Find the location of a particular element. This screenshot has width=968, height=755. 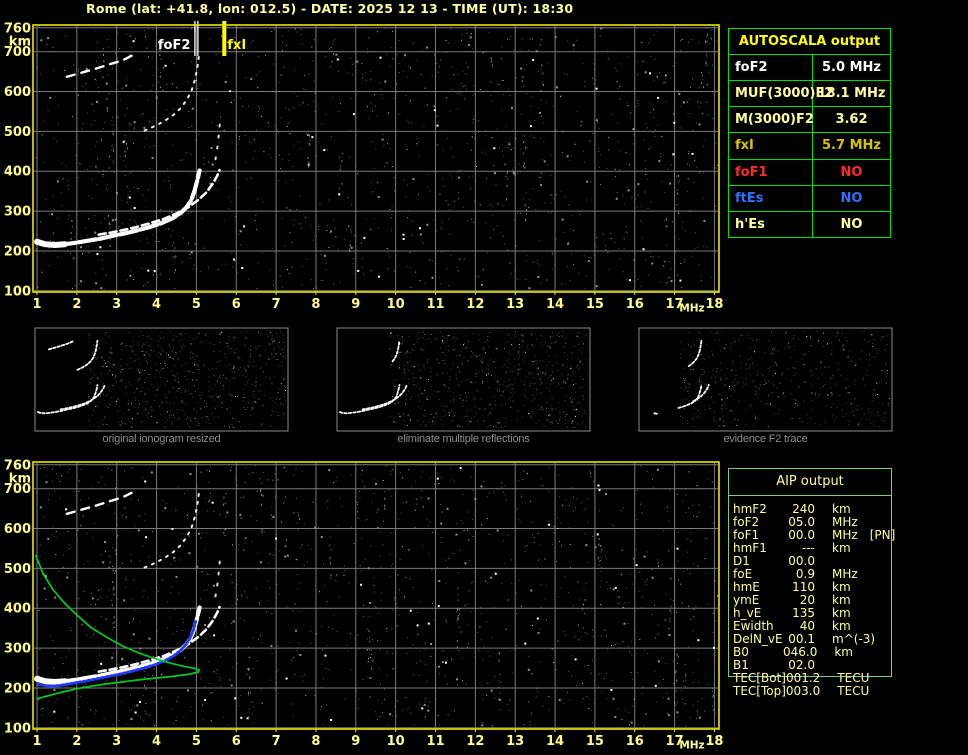

thumb-t3-dots is located at coordinates (656, 413).